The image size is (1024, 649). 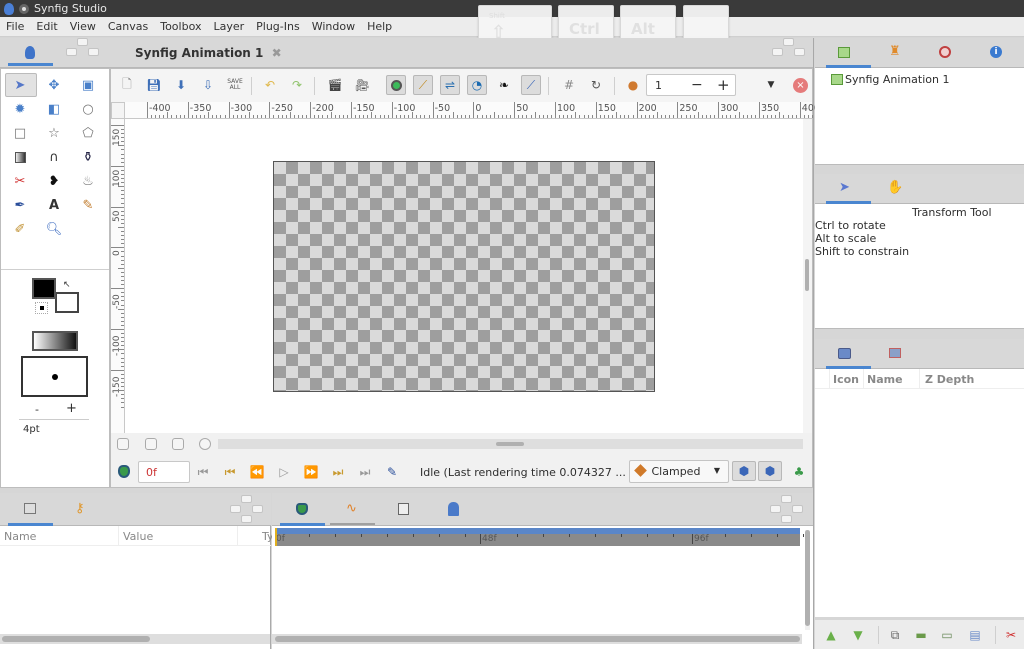 I want to click on gradient-swatch, so click(x=55, y=341).